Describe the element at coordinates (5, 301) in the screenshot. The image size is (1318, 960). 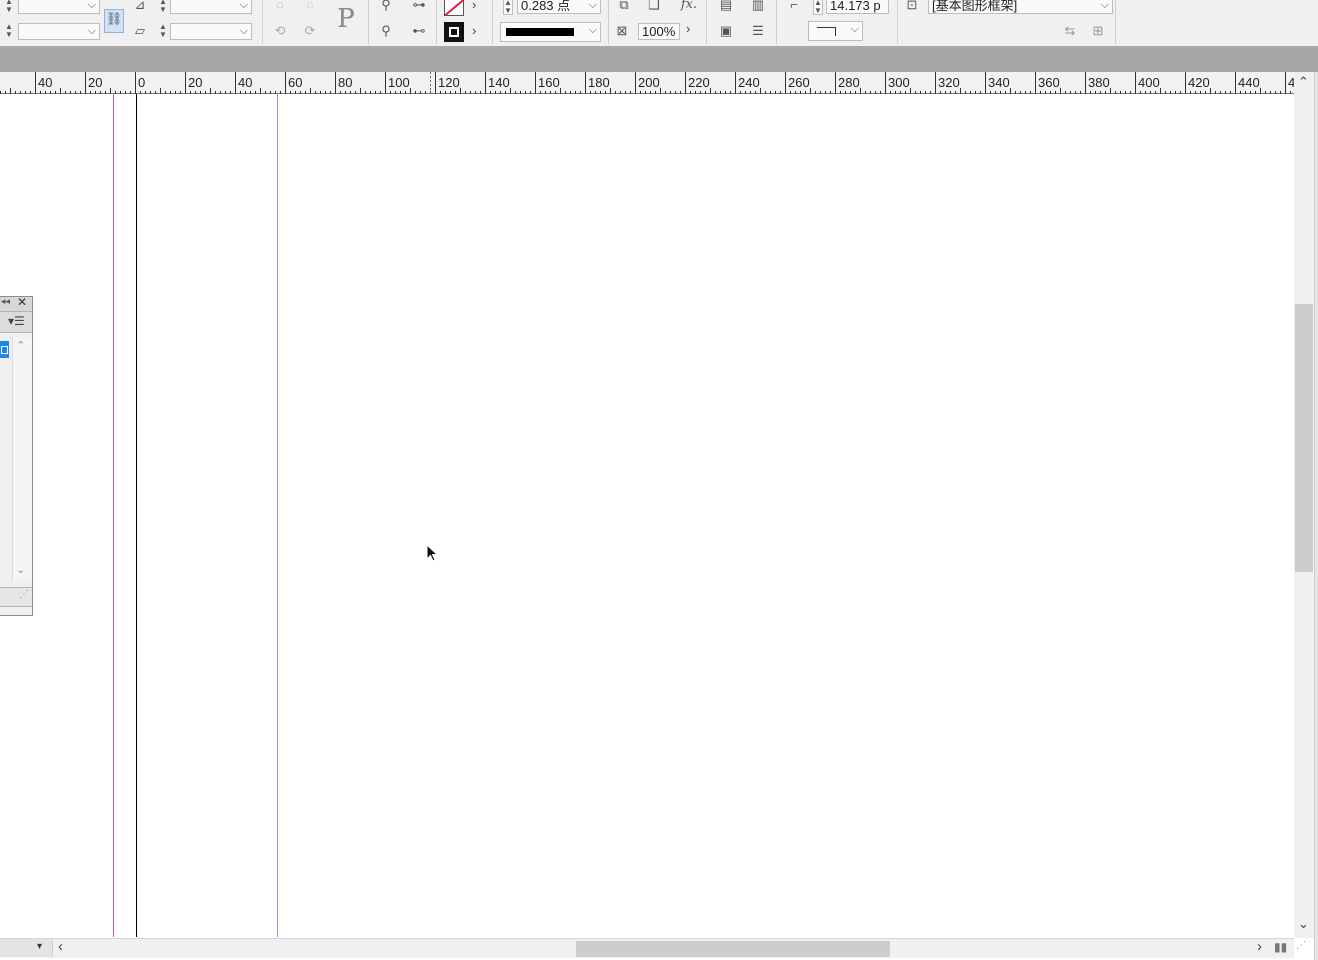
I see `collapse-icon: ◂◂` at that location.